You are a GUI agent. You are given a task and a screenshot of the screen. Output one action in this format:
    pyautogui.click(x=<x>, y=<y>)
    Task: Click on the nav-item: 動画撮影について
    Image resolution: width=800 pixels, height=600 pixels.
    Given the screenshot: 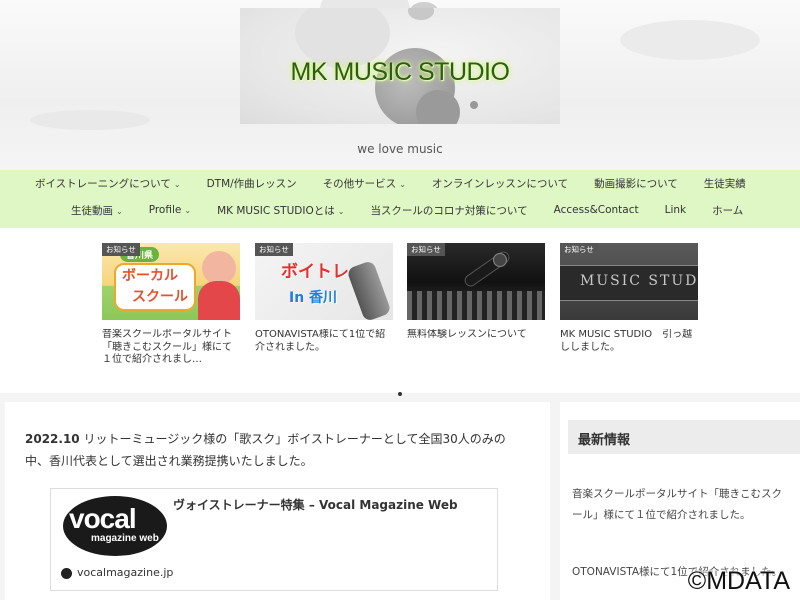 What is the action you would take?
    pyautogui.click(x=636, y=183)
    